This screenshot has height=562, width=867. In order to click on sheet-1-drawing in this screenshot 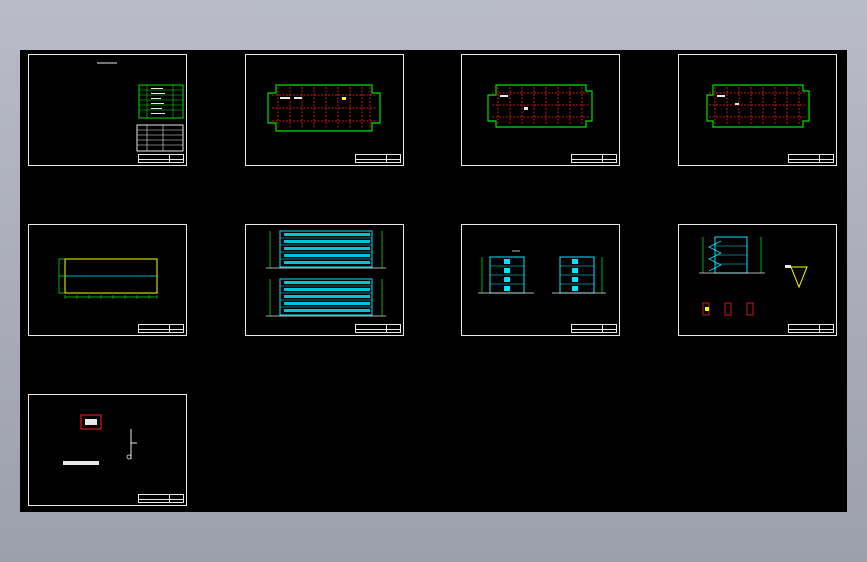, I will do `click(140, 107)`.